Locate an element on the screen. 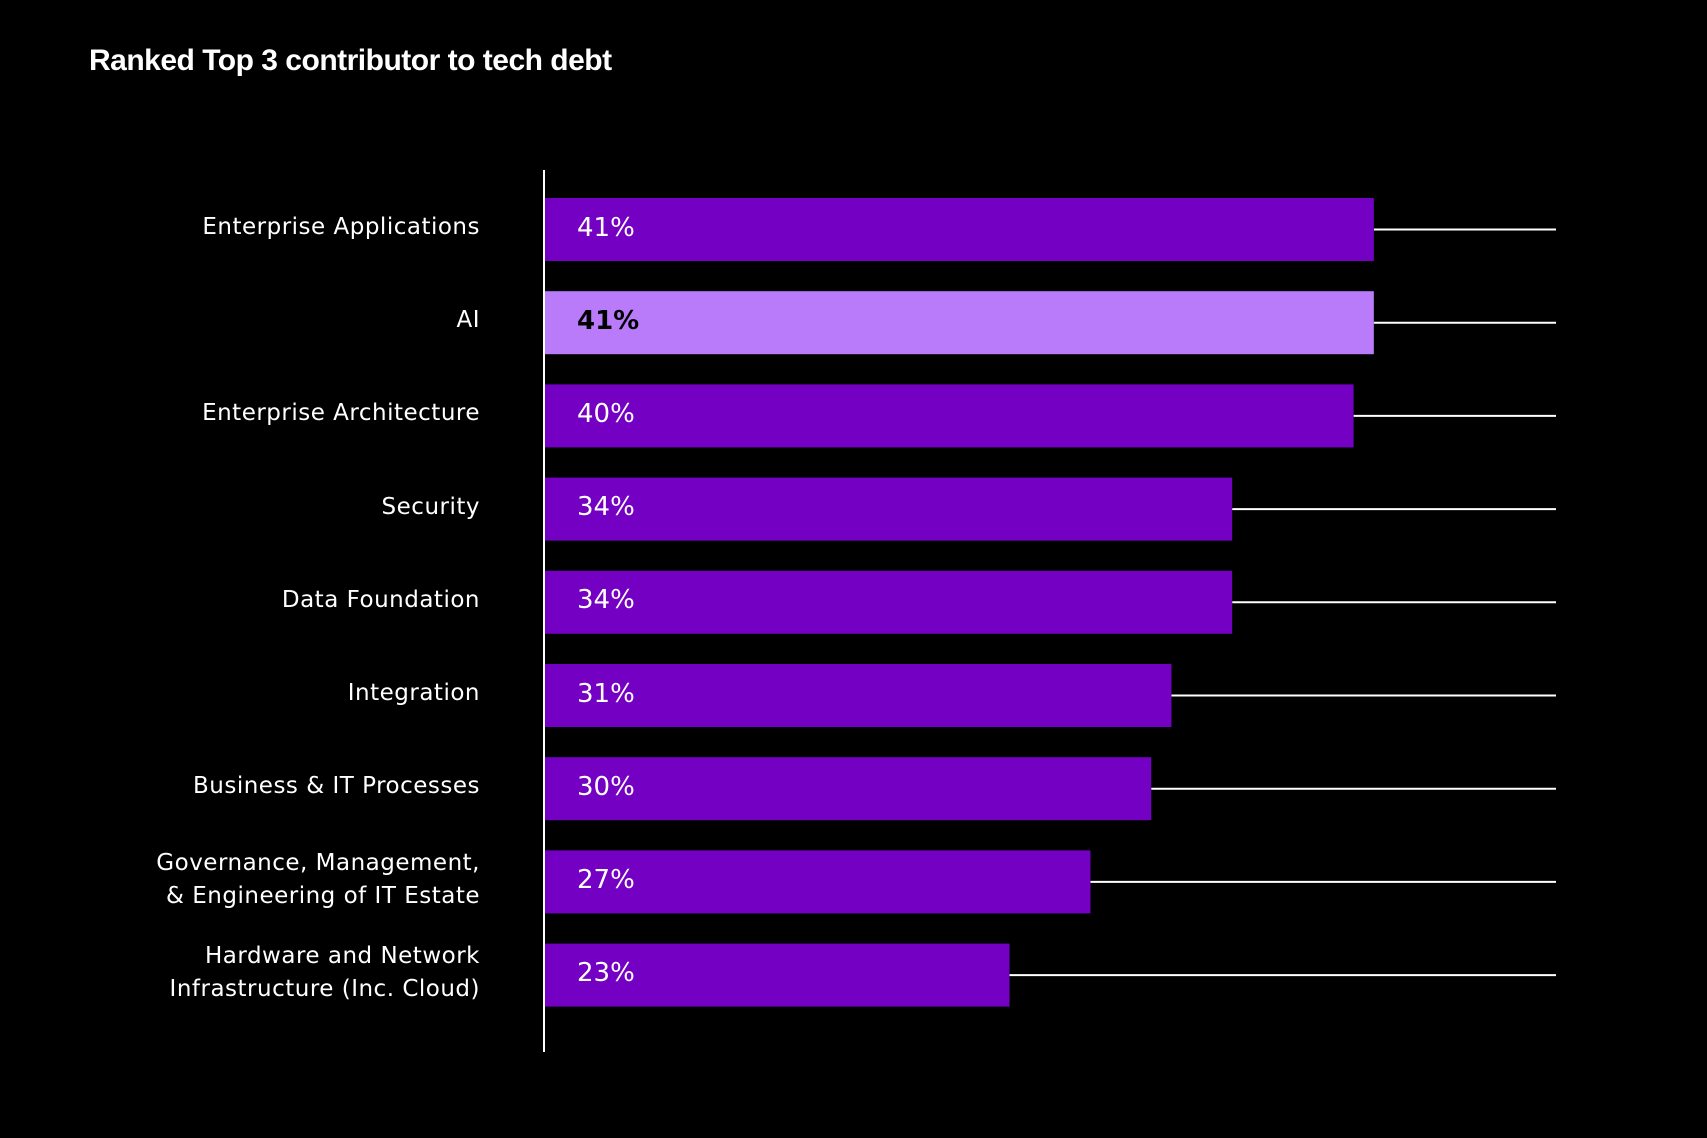 The width and height of the screenshot is (1707, 1138). category-label: Enterprise Applications is located at coordinates (341, 227).